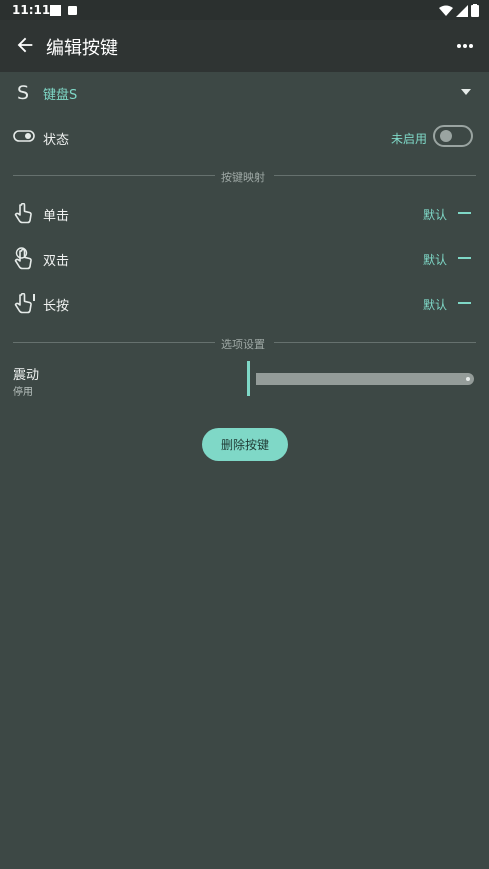 This screenshot has width=489, height=869. I want to click on single-tap-value: 默认, so click(435, 215).